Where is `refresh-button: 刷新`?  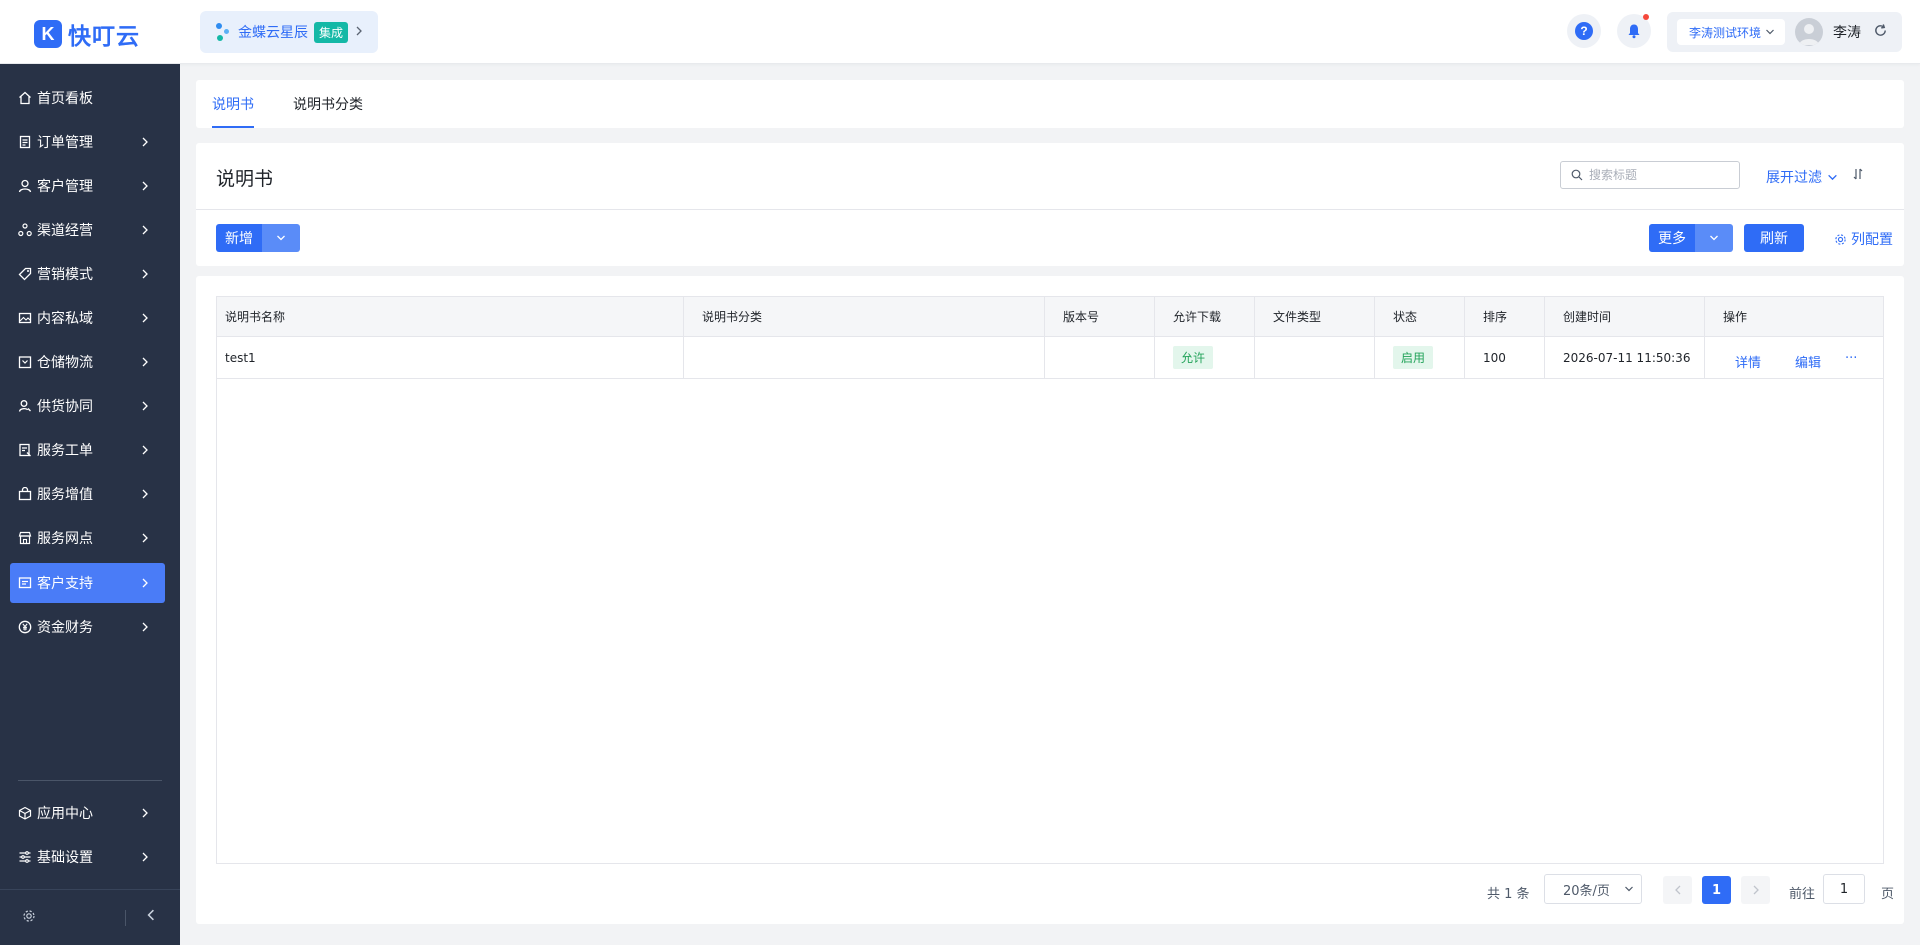
refresh-button: 刷新 is located at coordinates (1774, 238).